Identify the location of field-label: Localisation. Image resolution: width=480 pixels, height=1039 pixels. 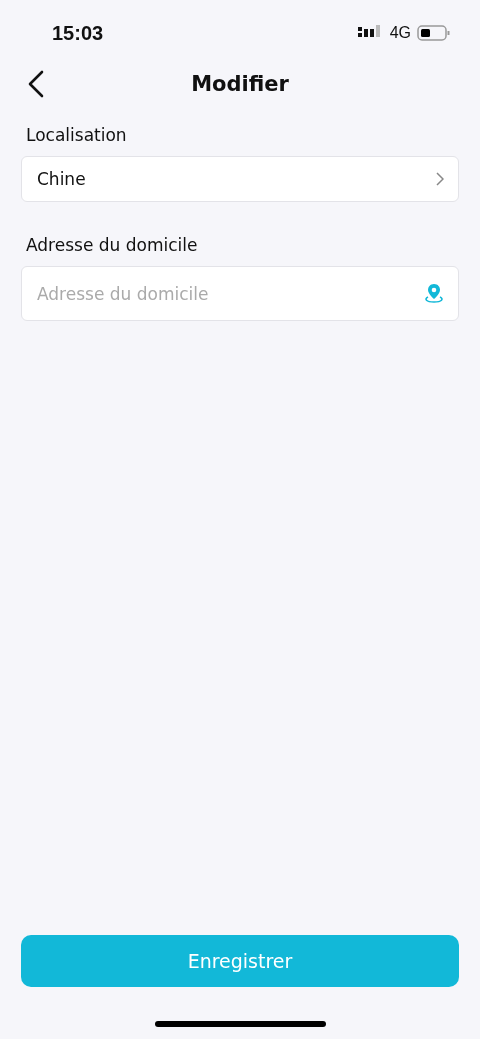
(77, 135).